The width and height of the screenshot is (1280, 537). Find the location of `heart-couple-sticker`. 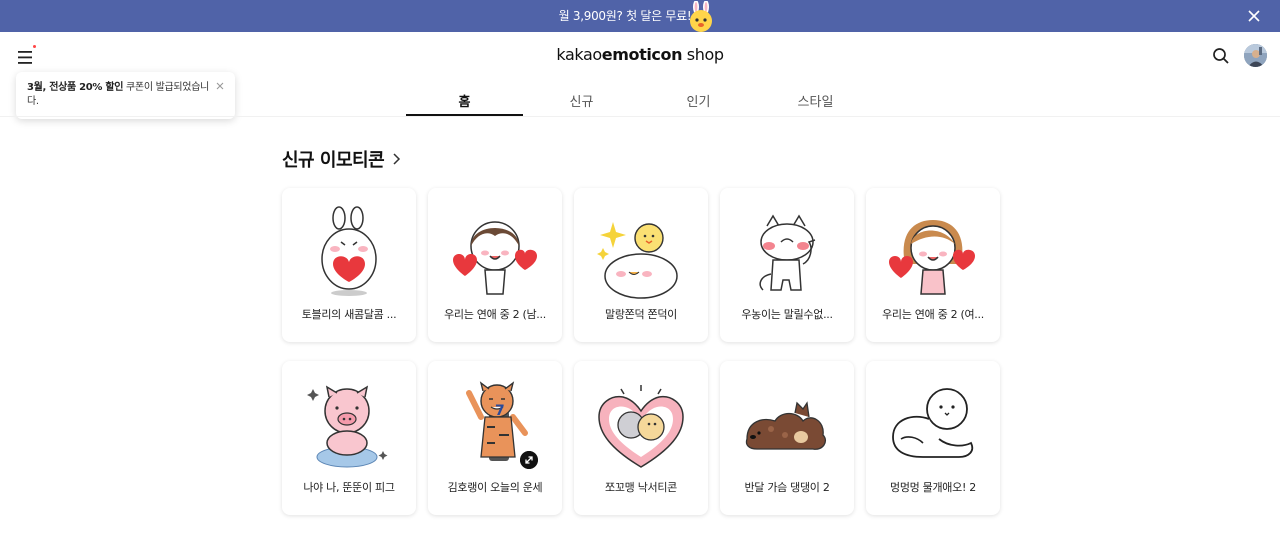

heart-couple-sticker is located at coordinates (641, 426).